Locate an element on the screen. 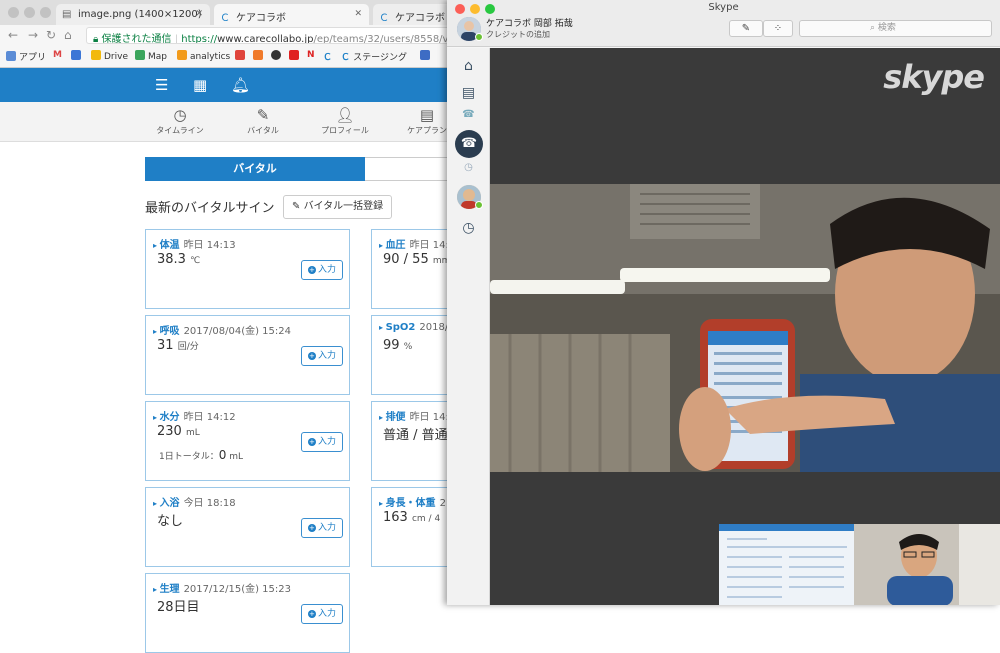  vital-card-header: ▸ 入浴 今日 18:18 is located at coordinates (194, 501).